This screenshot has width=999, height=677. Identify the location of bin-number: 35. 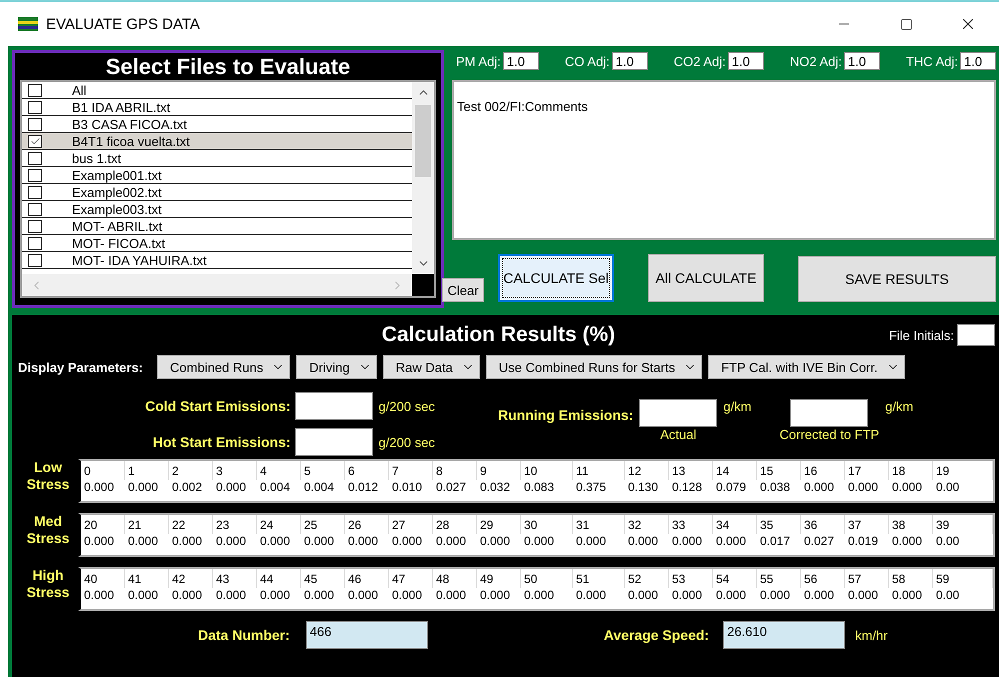
(780, 524).